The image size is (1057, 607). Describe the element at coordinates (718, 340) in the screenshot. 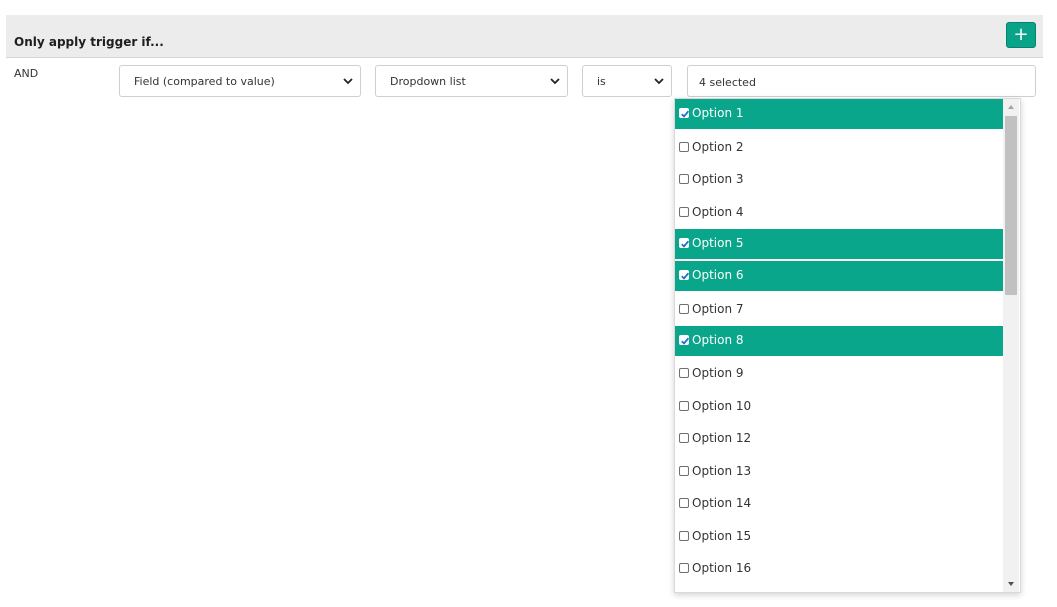

I see `option-label: Option 8` at that location.